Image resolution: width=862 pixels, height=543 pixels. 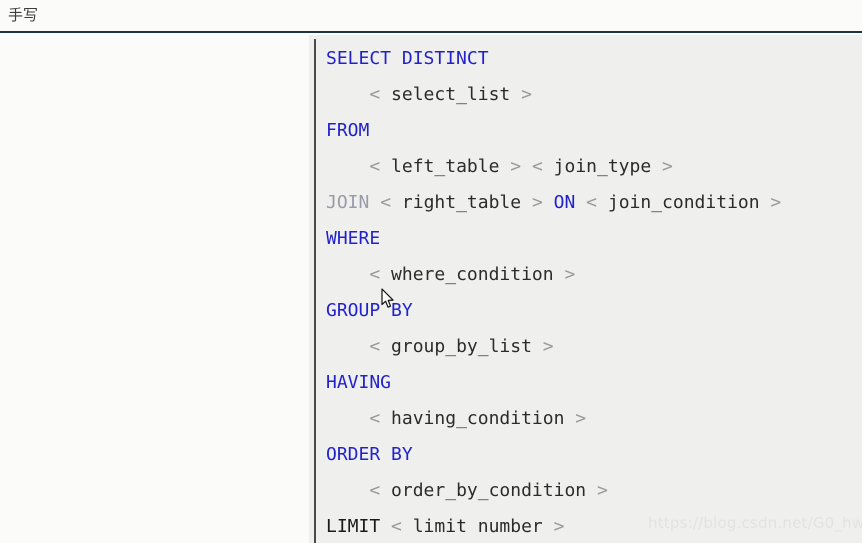 I want to click on code-token: right_table, so click(x=461, y=202).